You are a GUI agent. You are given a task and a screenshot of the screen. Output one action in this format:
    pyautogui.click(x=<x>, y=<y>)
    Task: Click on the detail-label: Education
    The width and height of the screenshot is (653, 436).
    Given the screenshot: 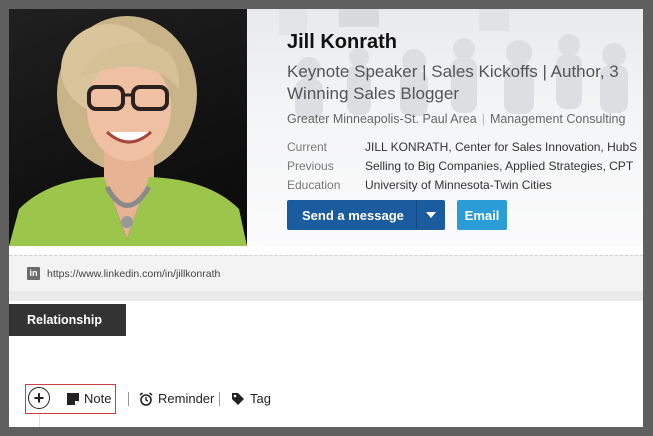 What is the action you would take?
    pyautogui.click(x=314, y=185)
    